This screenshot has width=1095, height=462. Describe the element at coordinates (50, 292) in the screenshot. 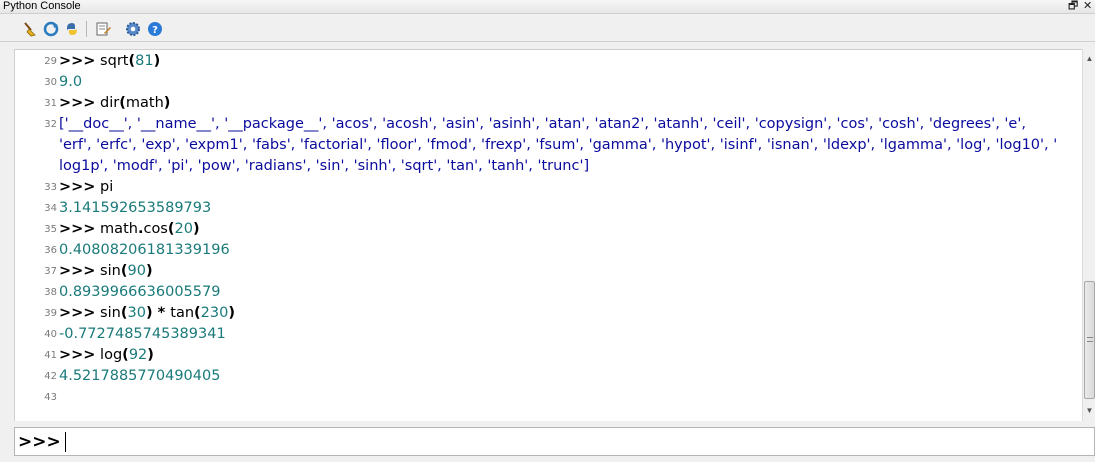

I see `line-number: 38` at that location.